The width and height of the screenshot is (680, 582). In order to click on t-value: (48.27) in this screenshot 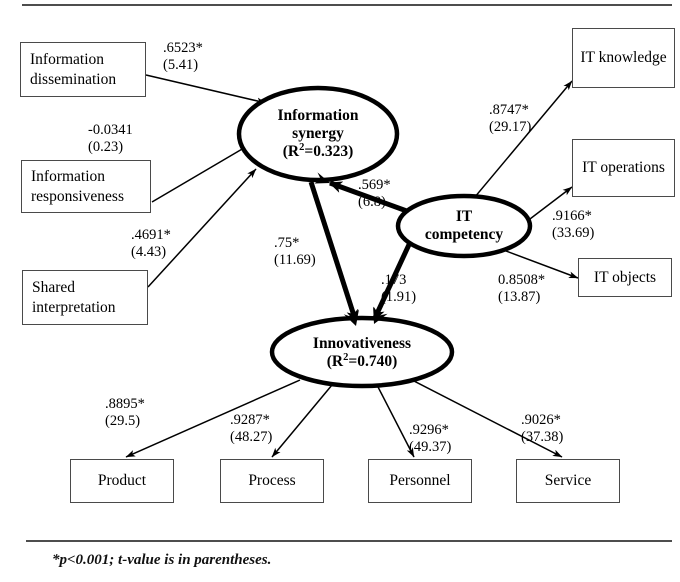, I will do `click(251, 437)`.